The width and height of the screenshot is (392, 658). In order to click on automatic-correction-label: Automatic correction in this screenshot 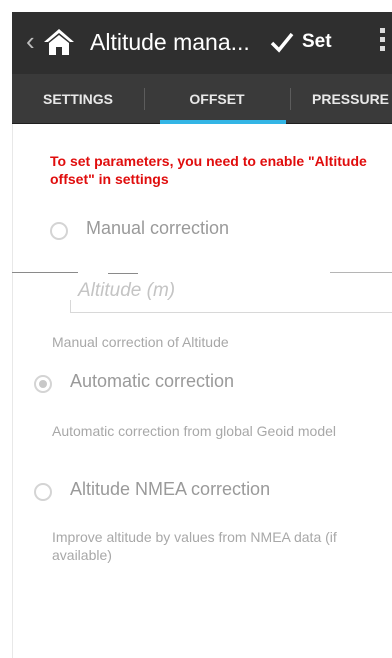, I will do `click(152, 381)`.